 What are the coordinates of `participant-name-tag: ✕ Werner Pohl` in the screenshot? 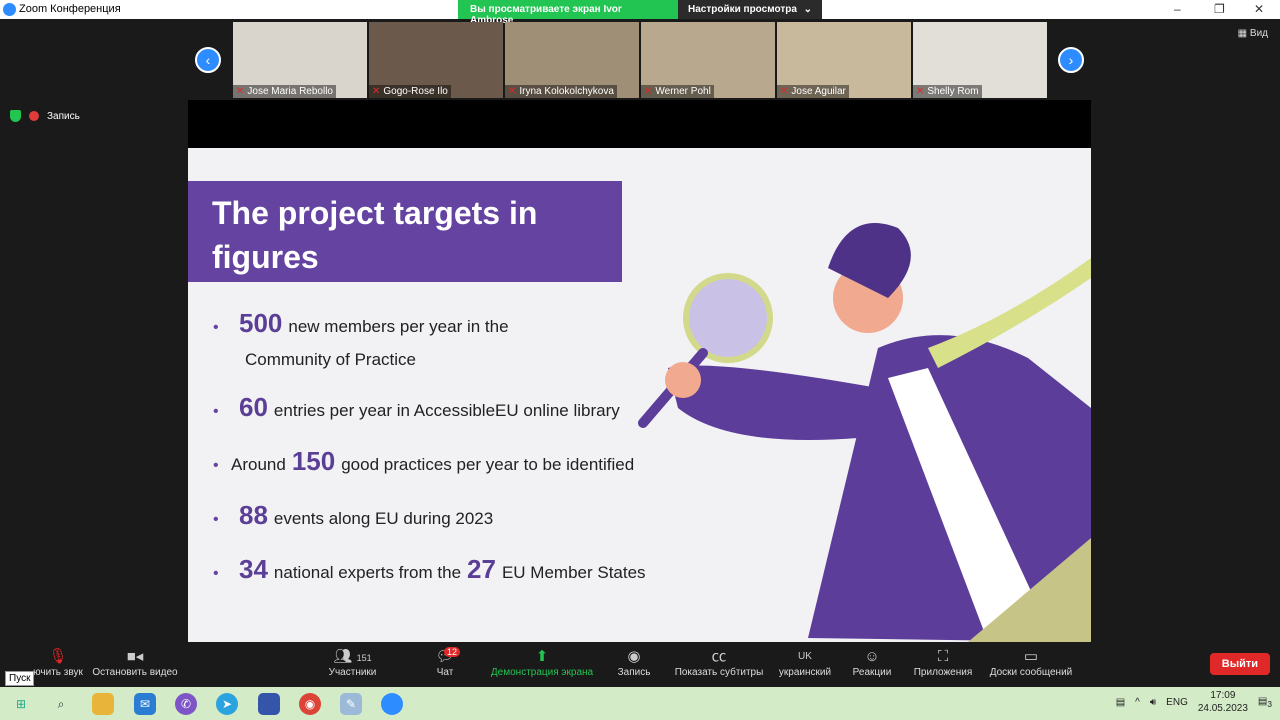 It's located at (677, 91).